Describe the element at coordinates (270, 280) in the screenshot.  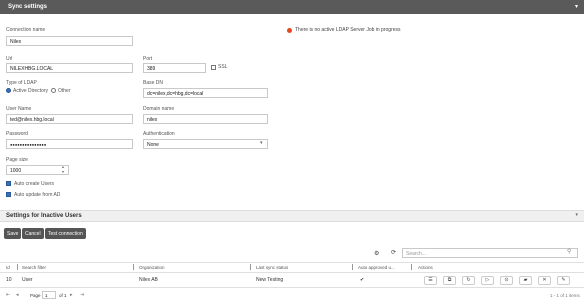
I see `row-last-status-cell: New Testing` at that location.